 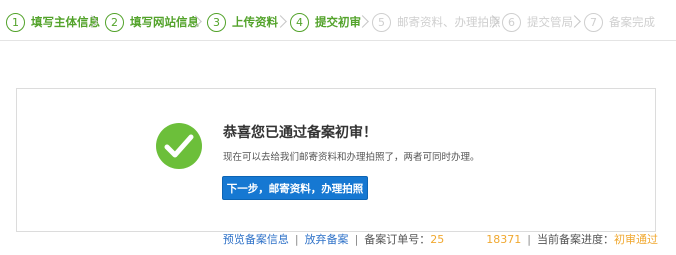 What do you see at coordinates (299, 22) in the screenshot?
I see `step-number: 4` at bounding box center [299, 22].